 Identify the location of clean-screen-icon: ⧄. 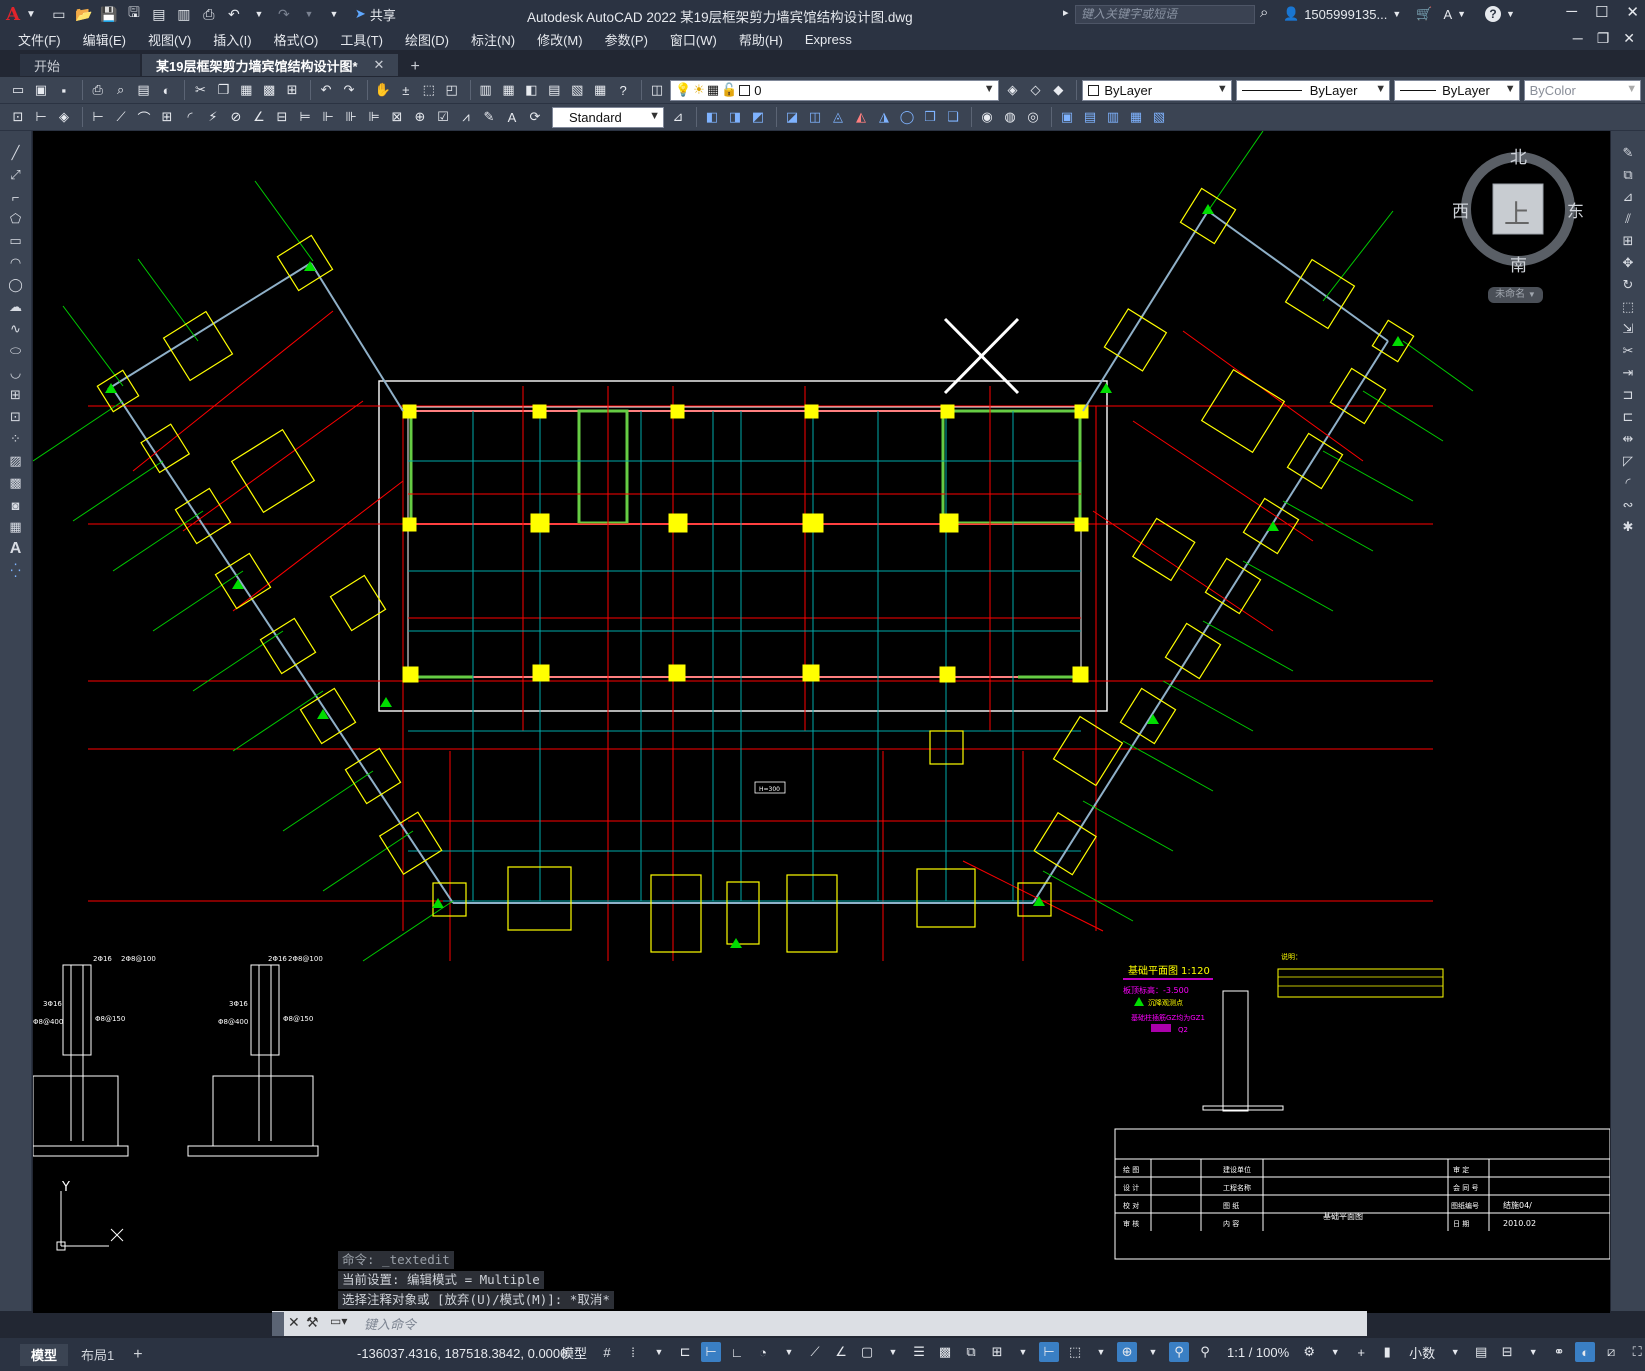
(1611, 1352).